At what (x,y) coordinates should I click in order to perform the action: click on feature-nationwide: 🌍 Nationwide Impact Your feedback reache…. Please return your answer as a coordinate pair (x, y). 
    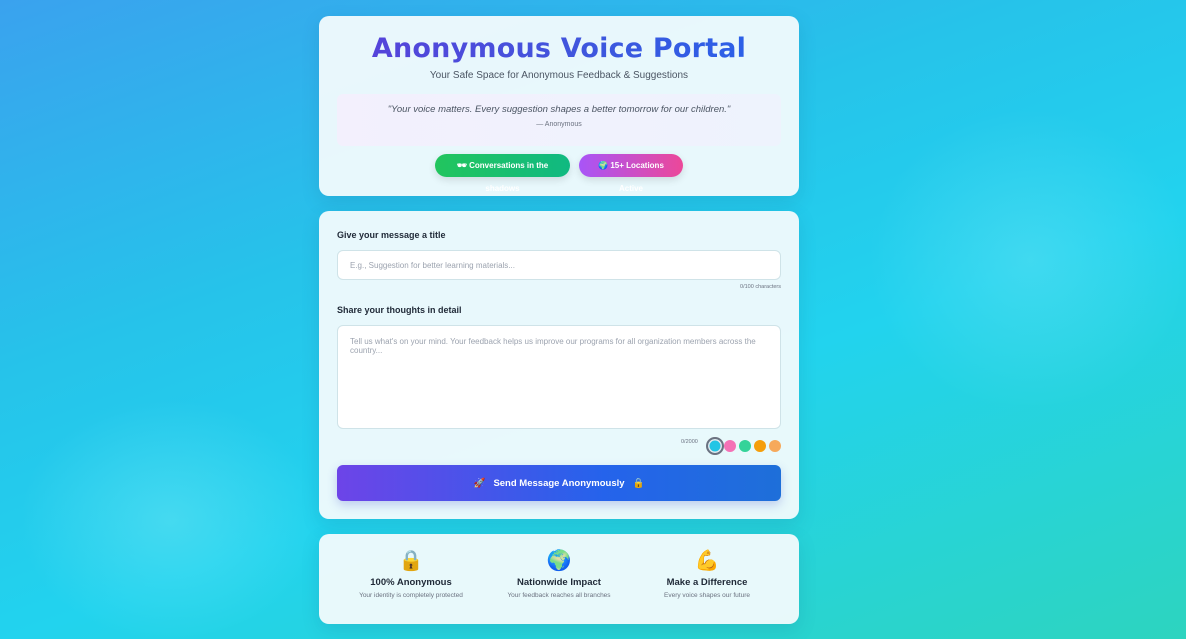
    Looking at the image, I should click on (559, 573).